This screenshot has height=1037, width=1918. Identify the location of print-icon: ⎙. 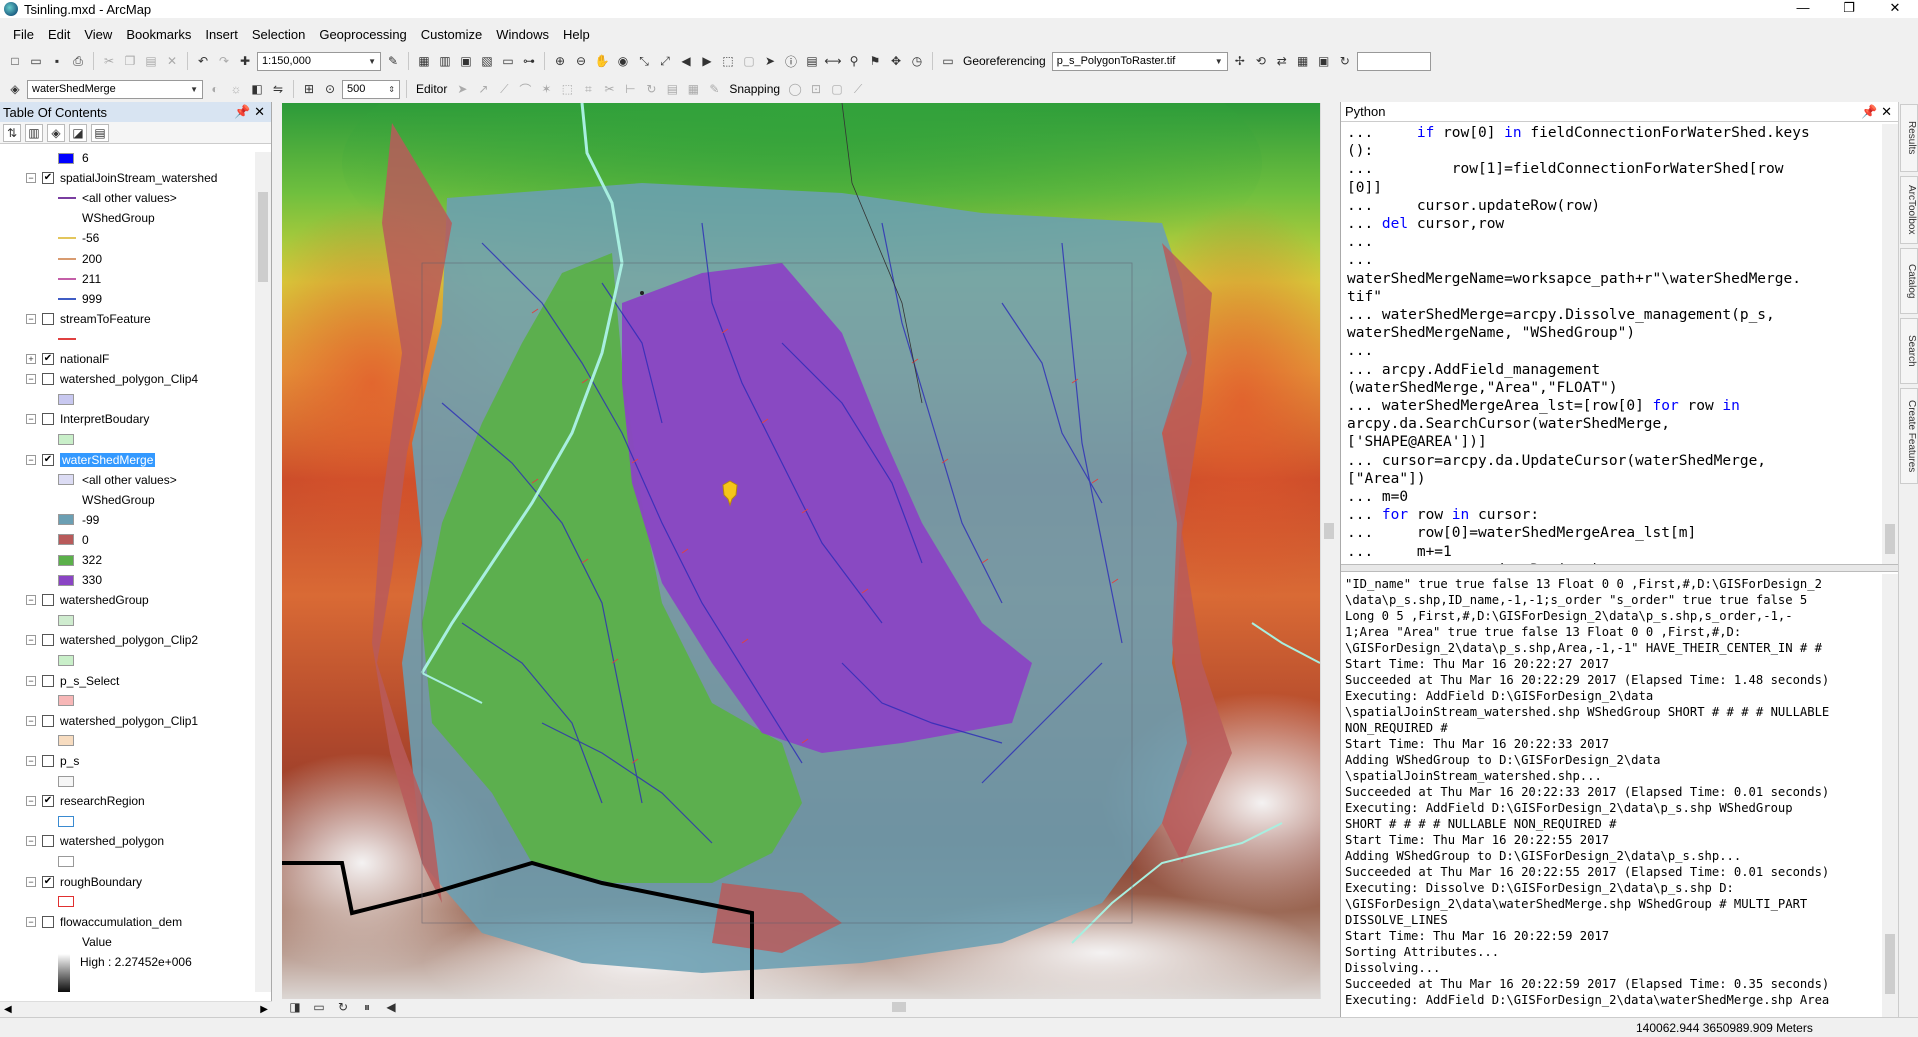
(78, 61).